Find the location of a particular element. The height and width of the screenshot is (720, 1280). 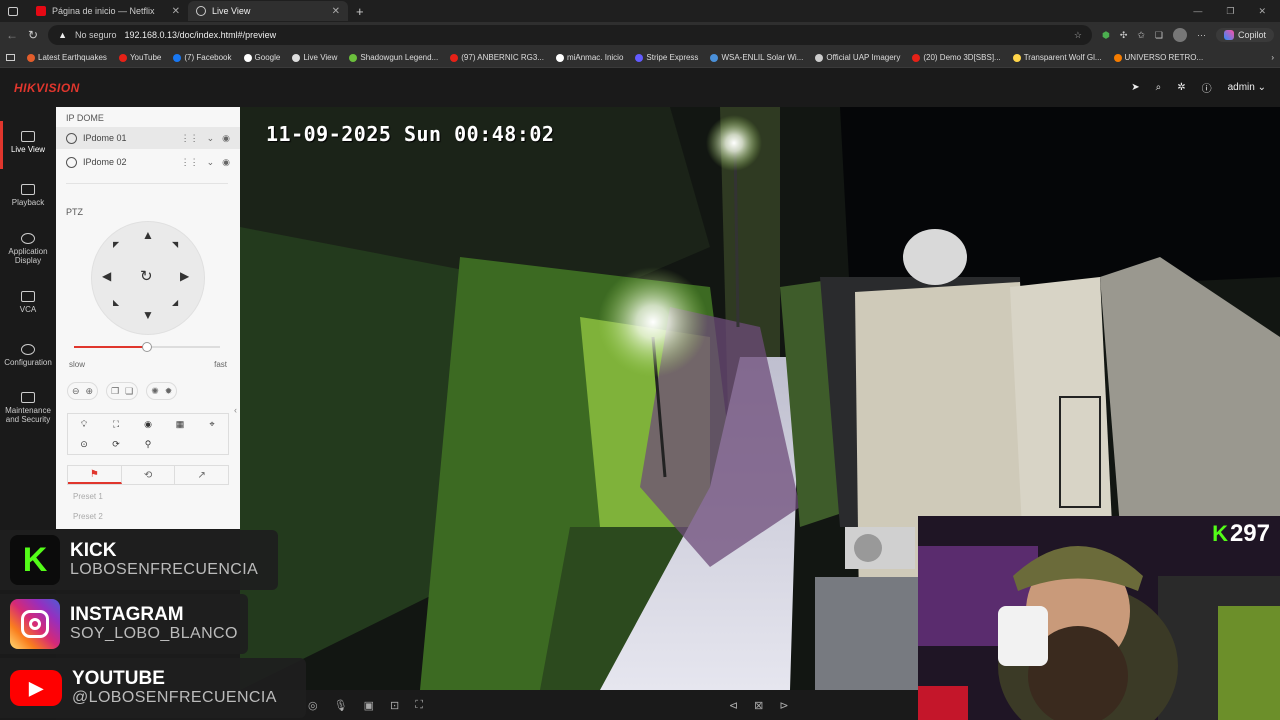

ptz-auto-icon: ↻ is located at coordinates (146, 276).